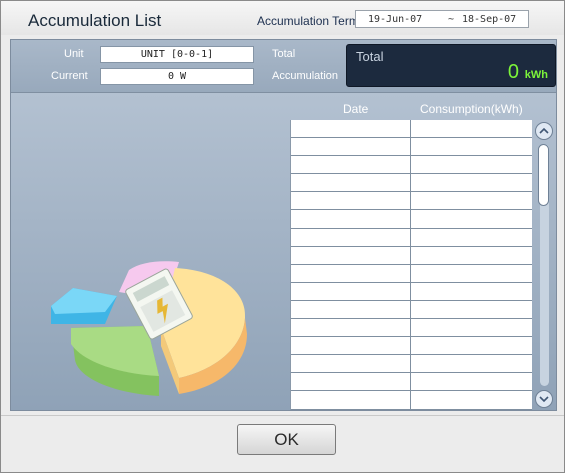  What do you see at coordinates (544, 131) in the screenshot?
I see `scroll-up-icon` at bounding box center [544, 131].